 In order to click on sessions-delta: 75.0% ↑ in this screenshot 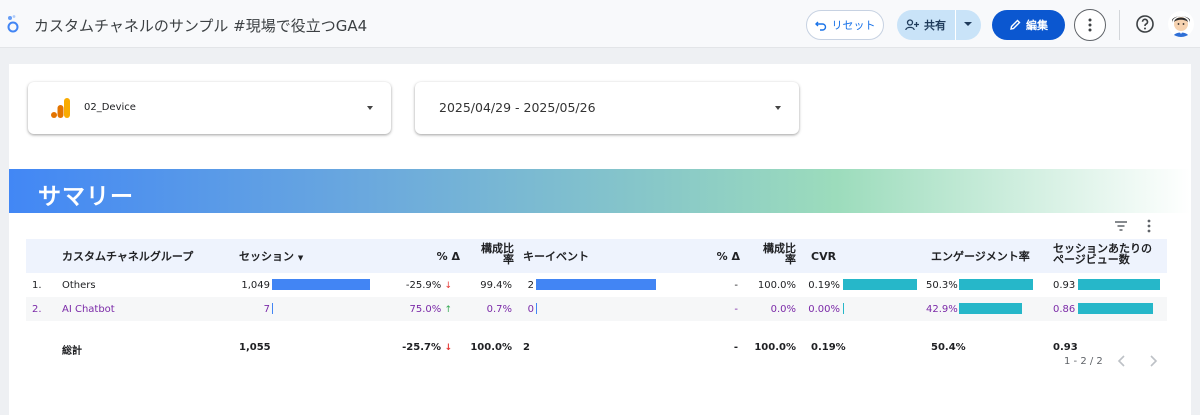, I will do `click(419, 309)`.